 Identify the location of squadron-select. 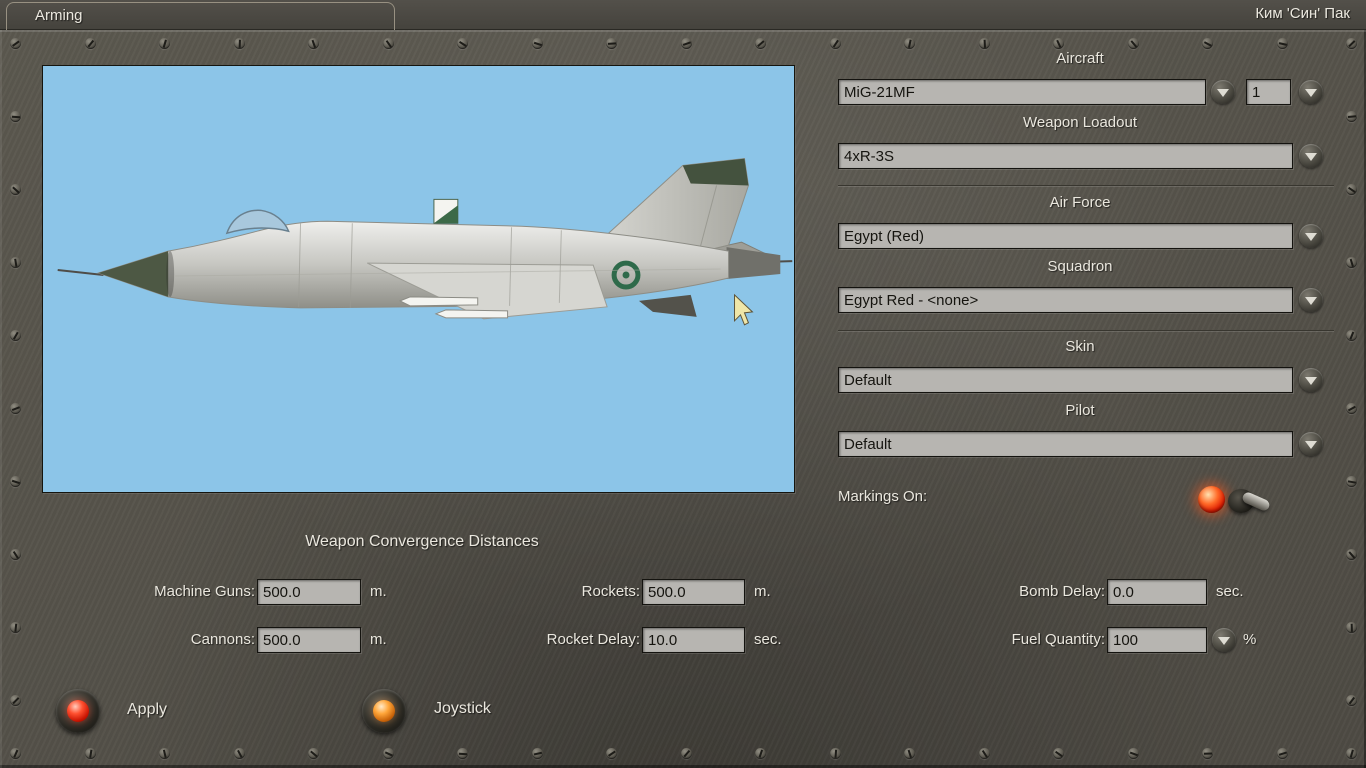
(1065, 300).